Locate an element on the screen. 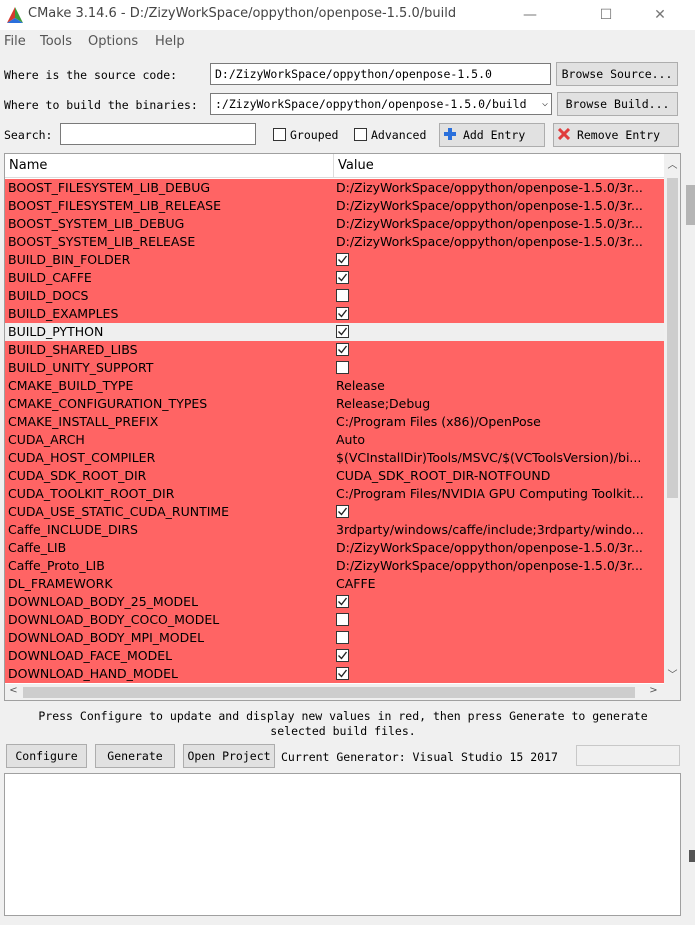 Image resolution: width=695 pixels, height=925 pixels. menu-tools: Tools is located at coordinates (56, 41).